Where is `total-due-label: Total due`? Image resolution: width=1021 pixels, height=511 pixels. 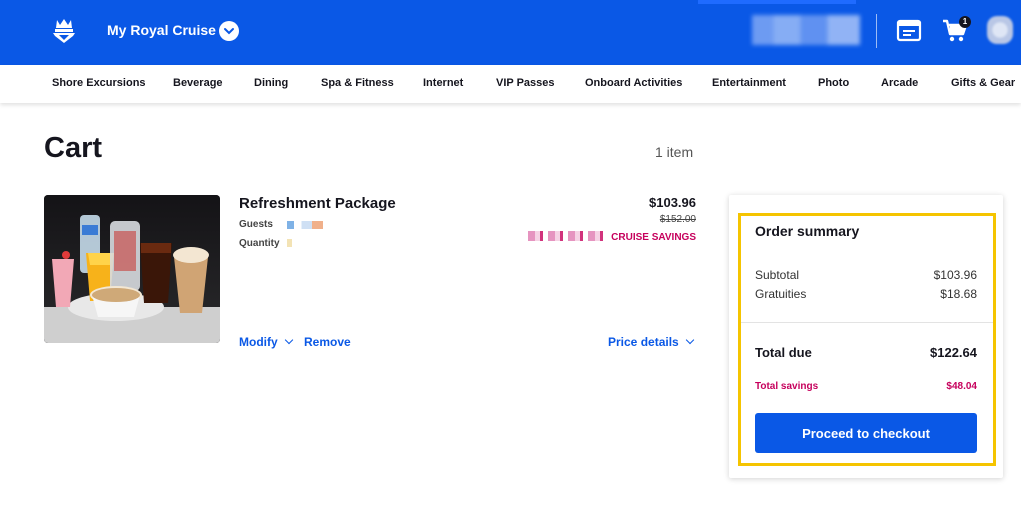
total-due-label: Total due is located at coordinates (783, 352).